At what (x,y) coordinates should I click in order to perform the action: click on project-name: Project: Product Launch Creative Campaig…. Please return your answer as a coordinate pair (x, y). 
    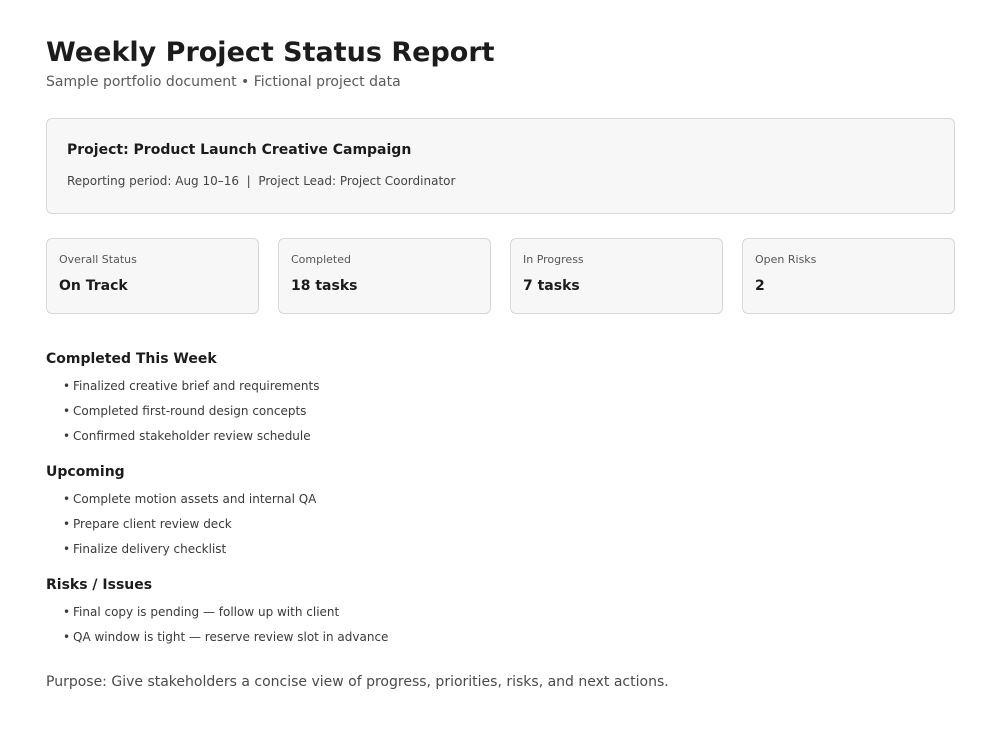
    Looking at the image, I should click on (239, 150).